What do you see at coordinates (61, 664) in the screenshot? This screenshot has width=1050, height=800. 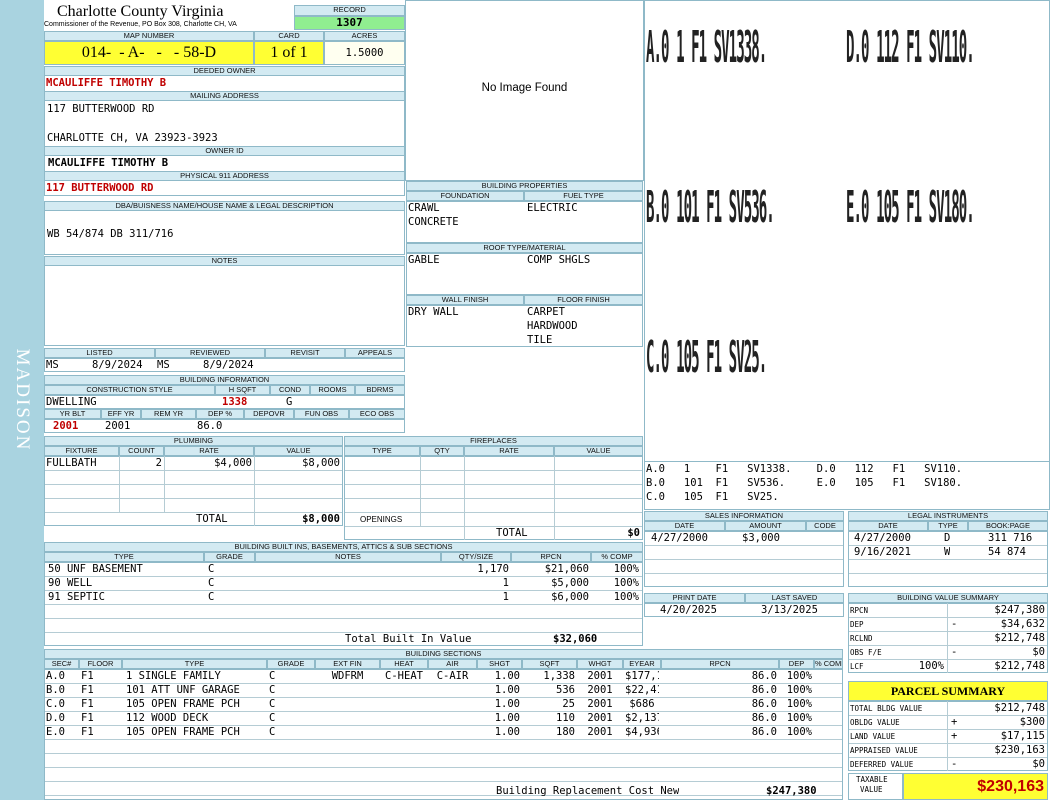 I see `section-col-header: SEC#` at bounding box center [61, 664].